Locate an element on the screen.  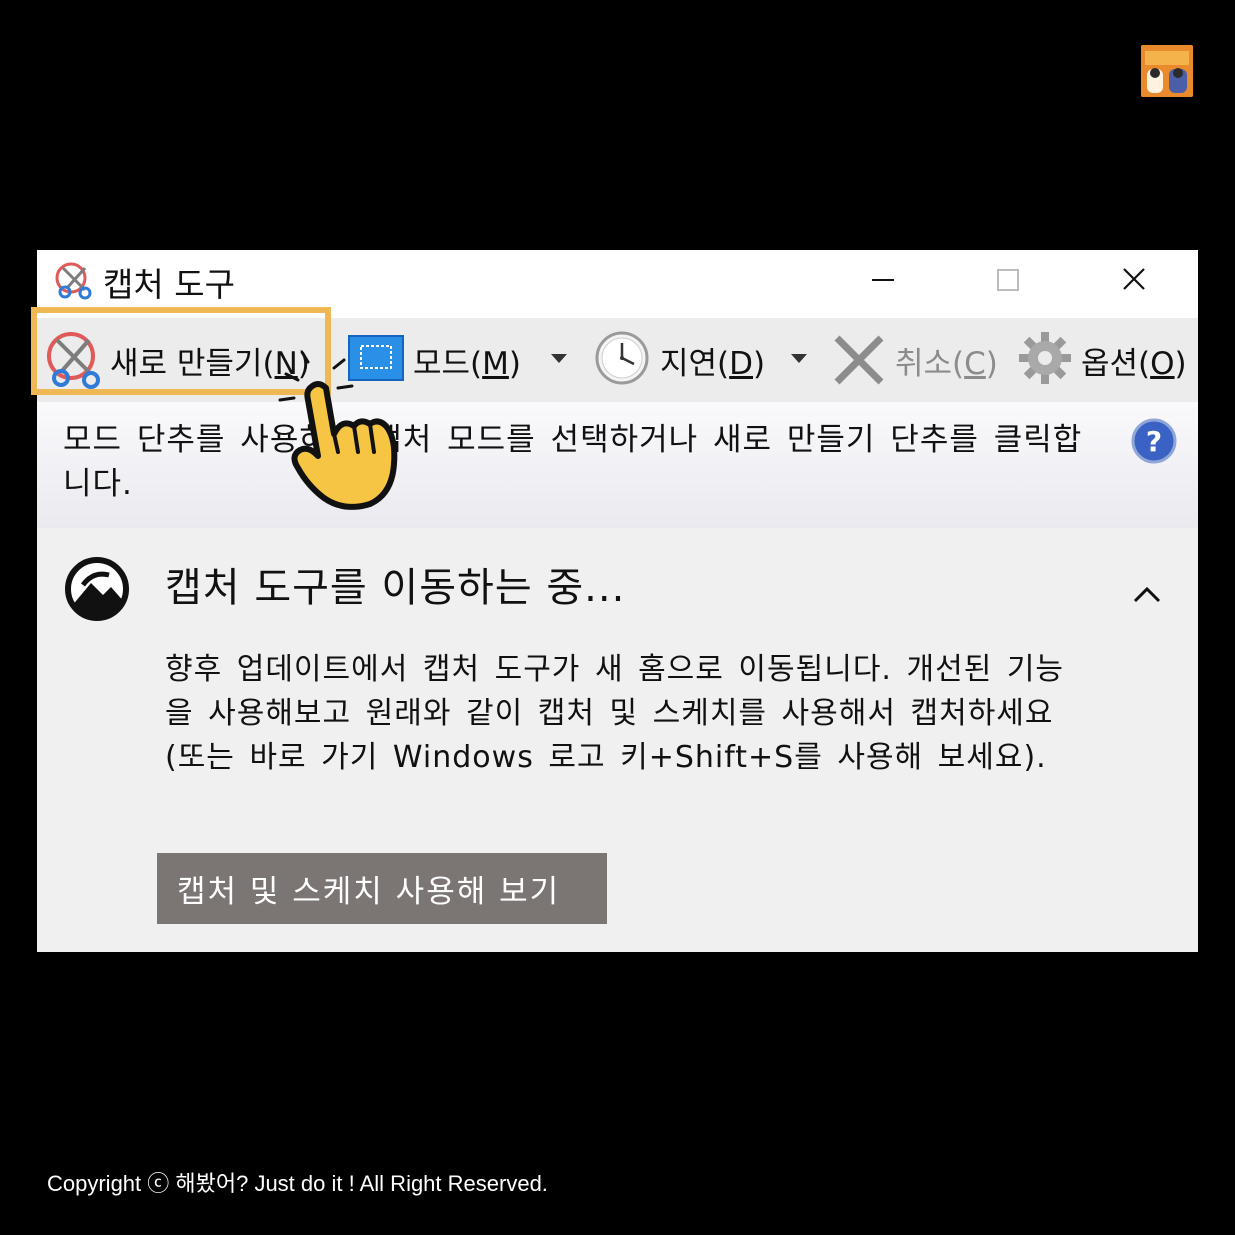
close-icon is located at coordinates (1134, 279).